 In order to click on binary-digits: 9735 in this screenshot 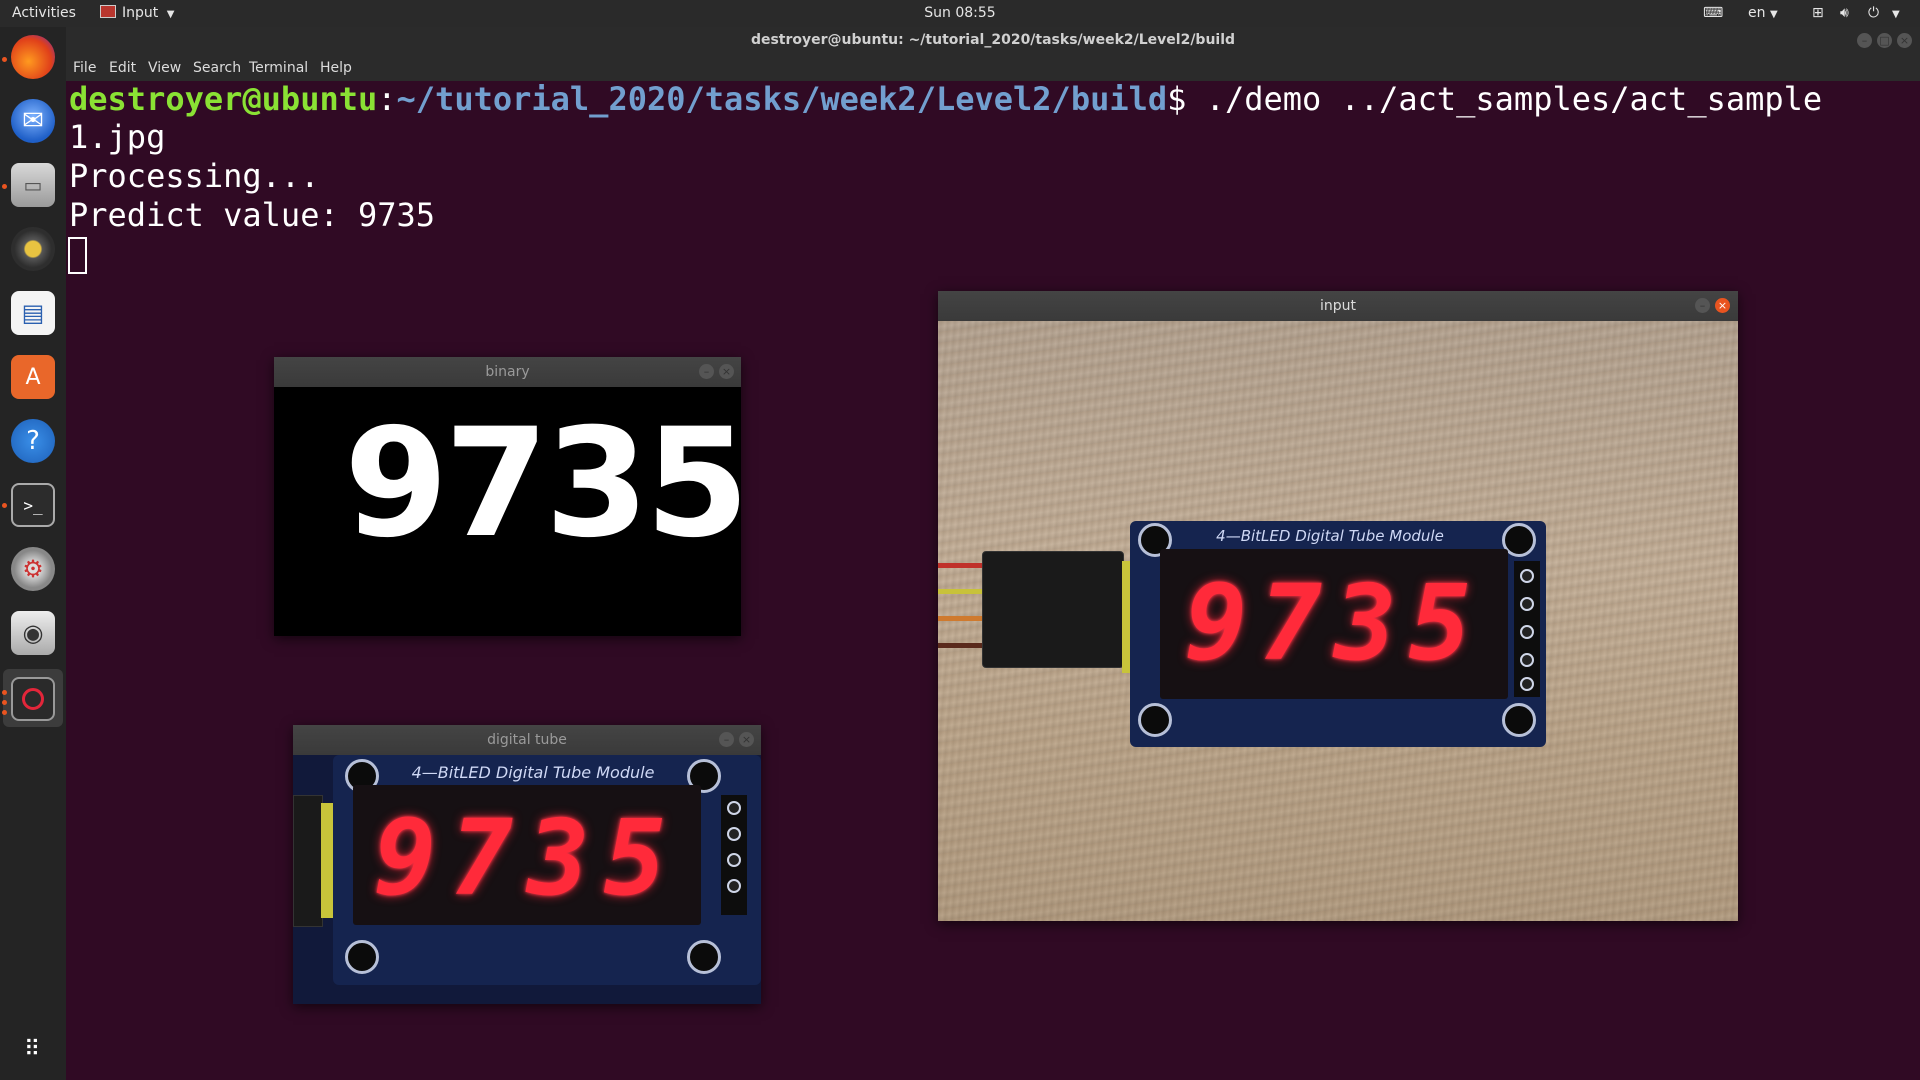, I will do `click(542, 484)`.